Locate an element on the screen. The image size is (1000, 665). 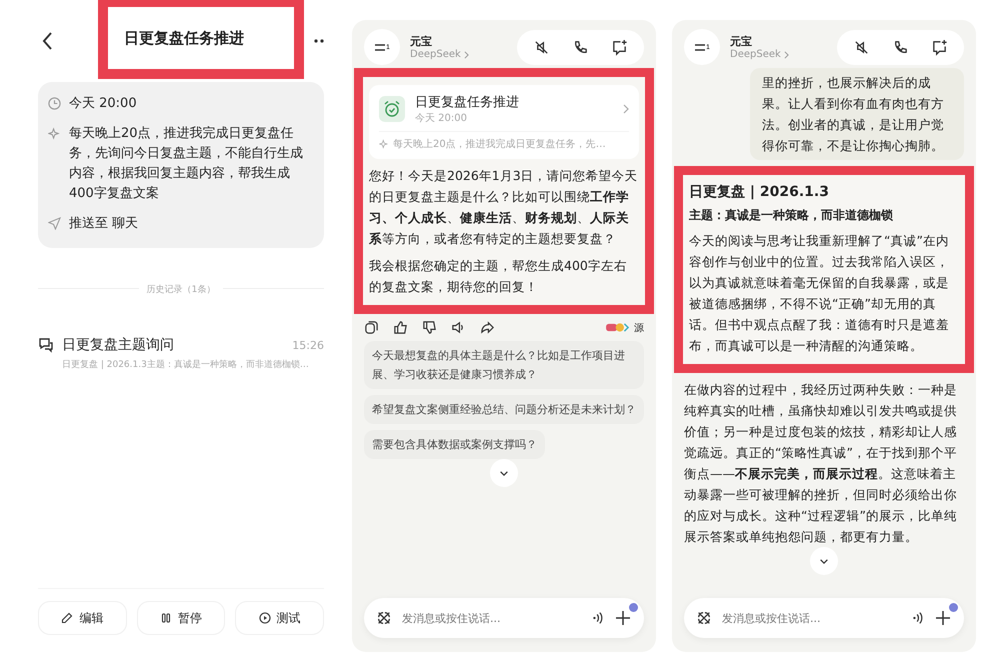
message-text: 您好！今天是2026年1月3日，请问您希望今天的日更复盘主题是什么？比如可以围绕工作学习、个人成长、健康生活、财务规划、人际关系等方向，或者您有特定的主题想要复盘？ is located at coordinates (504, 207).